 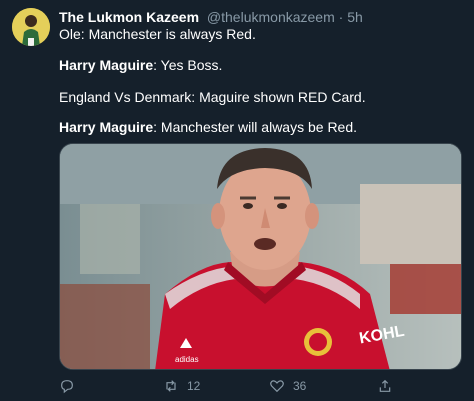 I want to click on reply-icon, so click(x=67, y=386).